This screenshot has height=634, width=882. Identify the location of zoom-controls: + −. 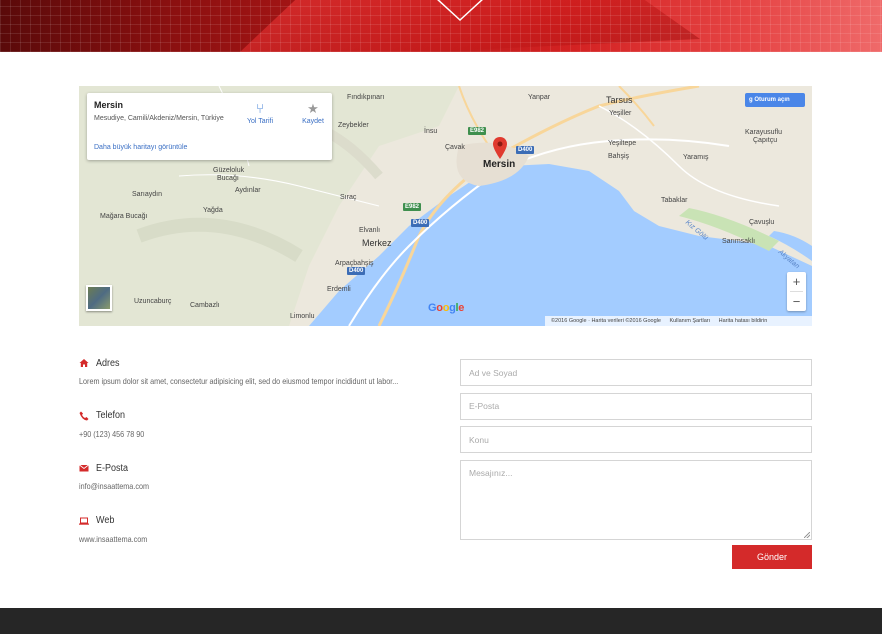
(796, 291).